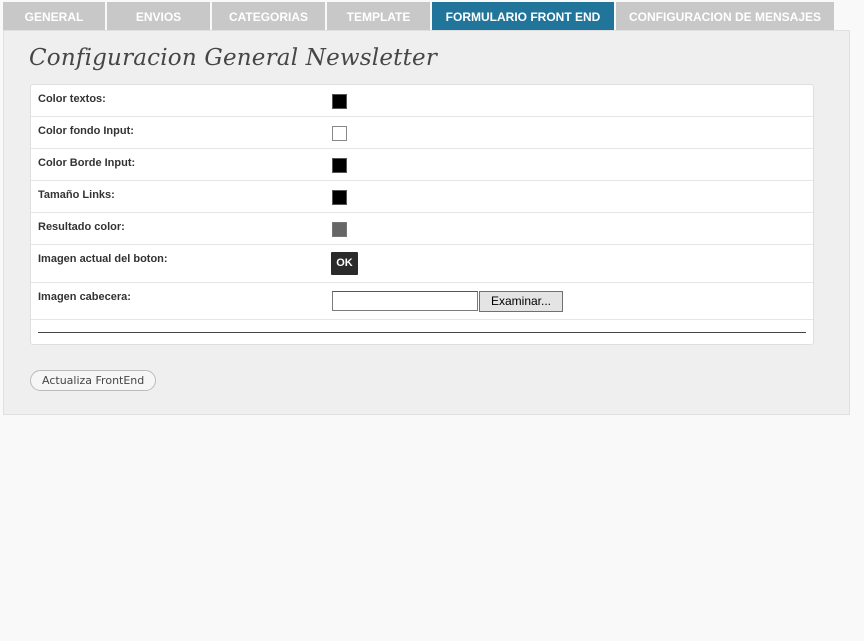 The image size is (864, 641). Describe the element at coordinates (725, 16) in the screenshot. I see `tab-configuracion-de-mensajes: CONFIGURACION DE MENSAJES` at that location.